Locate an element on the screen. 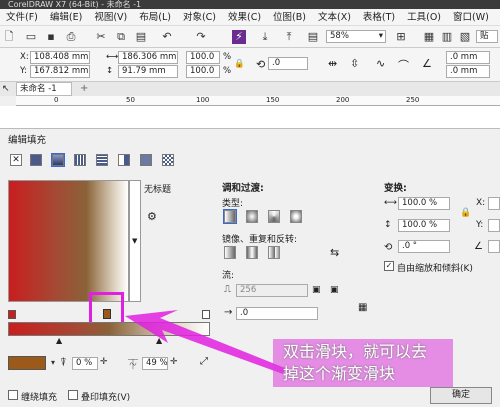  callout-line-1: 双击滑块，就可以去 is located at coordinates (355, 351).